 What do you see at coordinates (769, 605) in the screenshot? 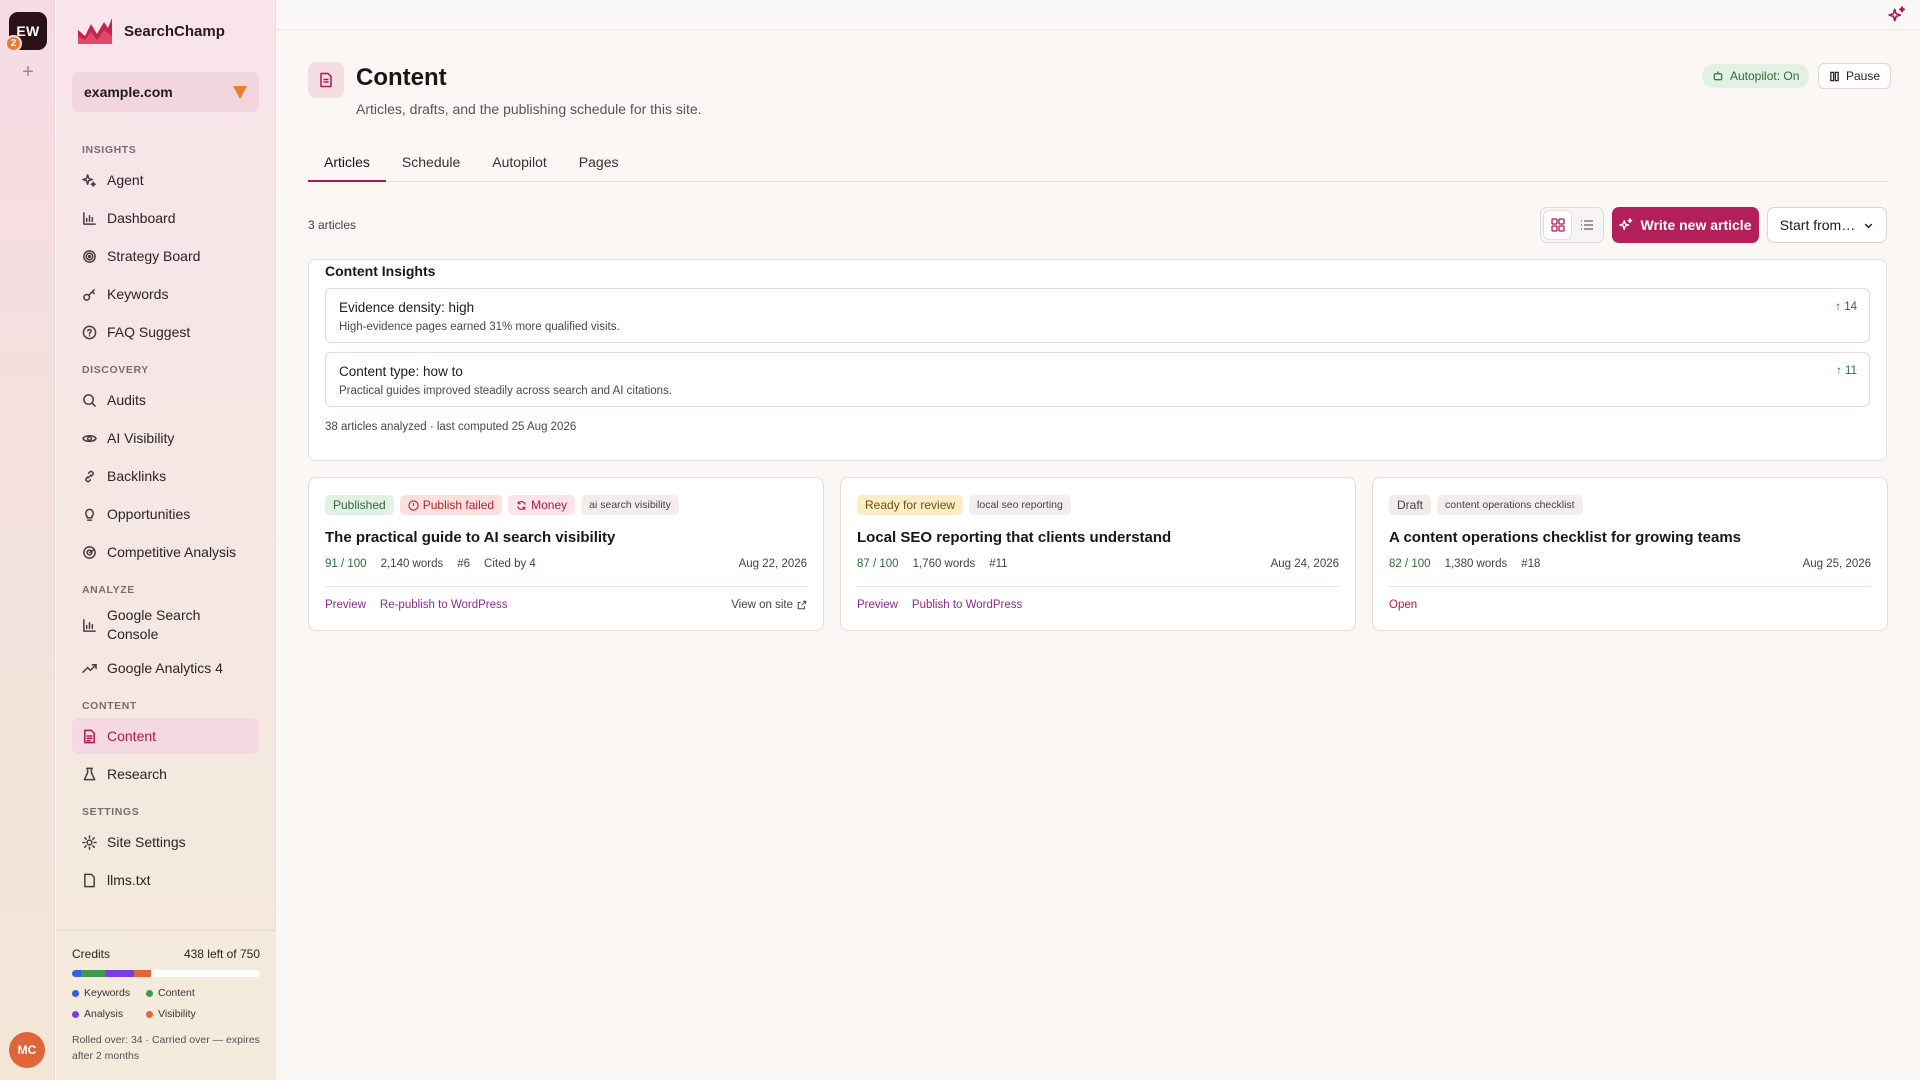
I see `view-on-site-link: View on site` at bounding box center [769, 605].